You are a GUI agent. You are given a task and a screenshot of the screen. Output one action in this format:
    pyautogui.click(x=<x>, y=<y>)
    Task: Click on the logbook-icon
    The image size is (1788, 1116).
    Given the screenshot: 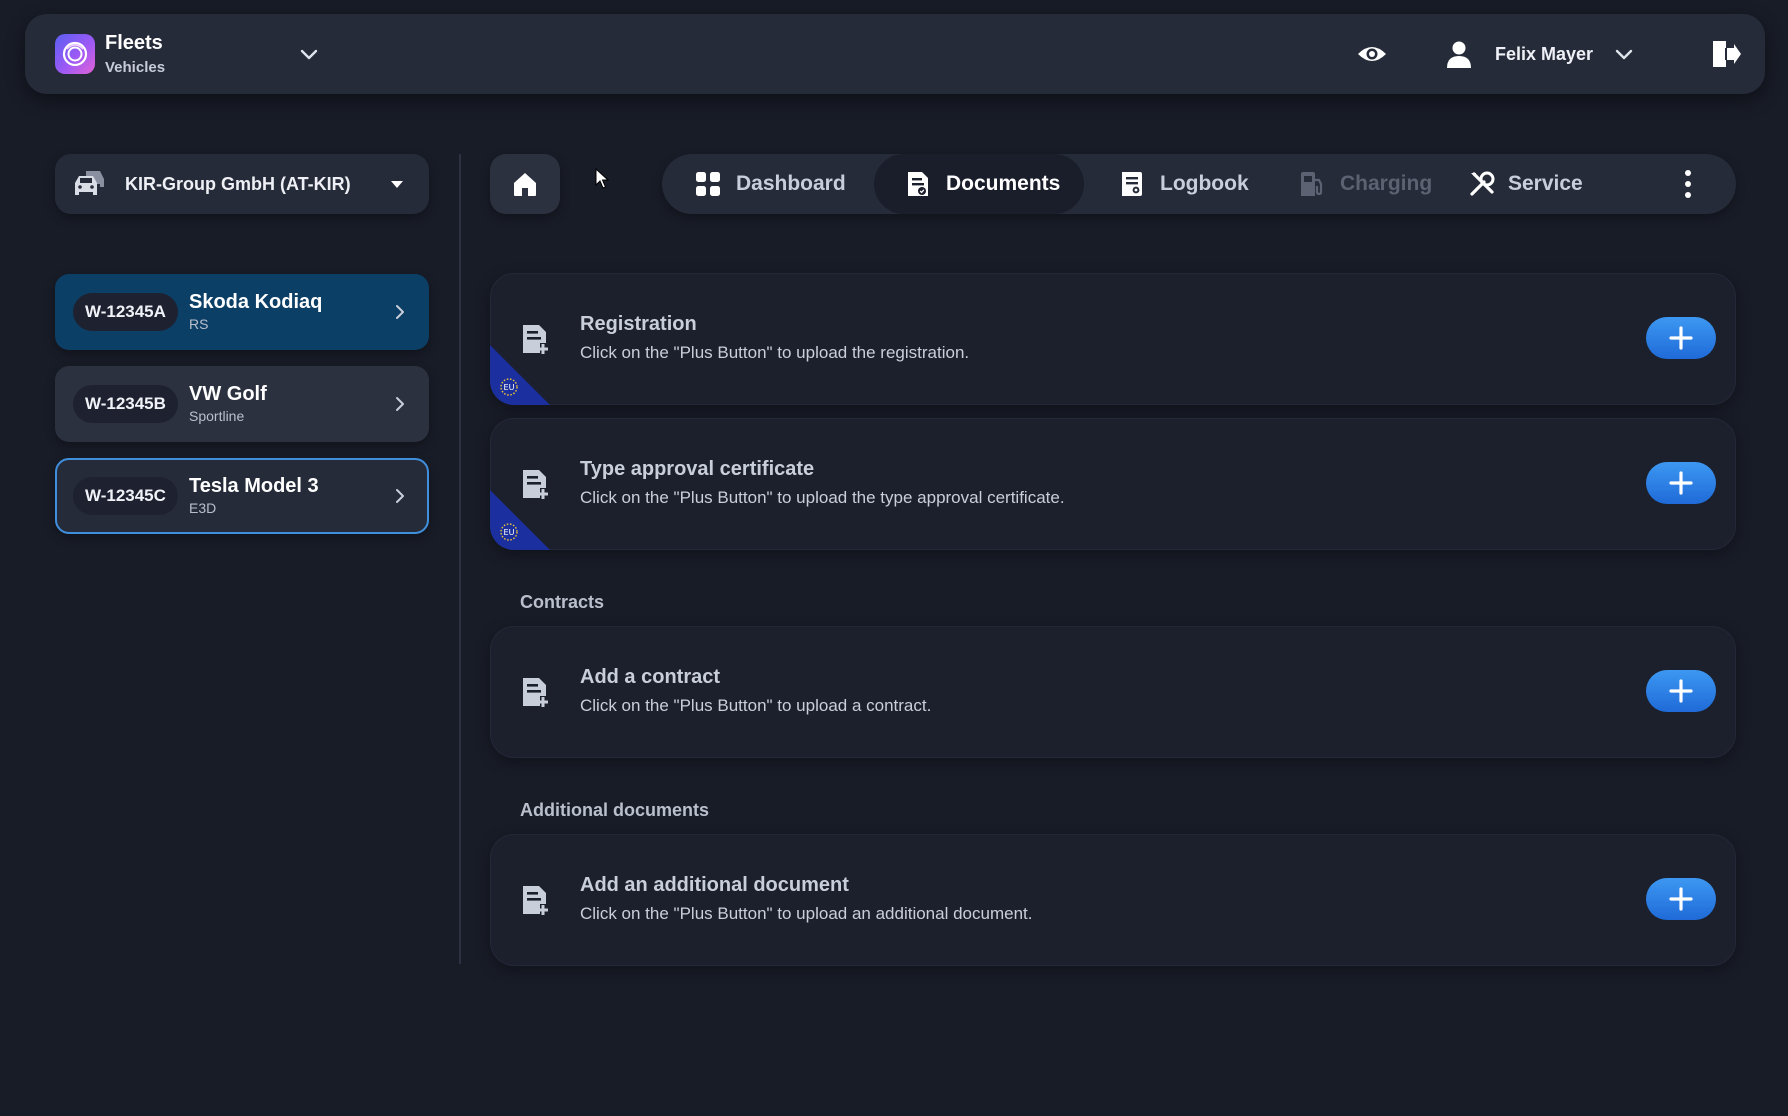 What is the action you would take?
    pyautogui.click(x=1132, y=184)
    